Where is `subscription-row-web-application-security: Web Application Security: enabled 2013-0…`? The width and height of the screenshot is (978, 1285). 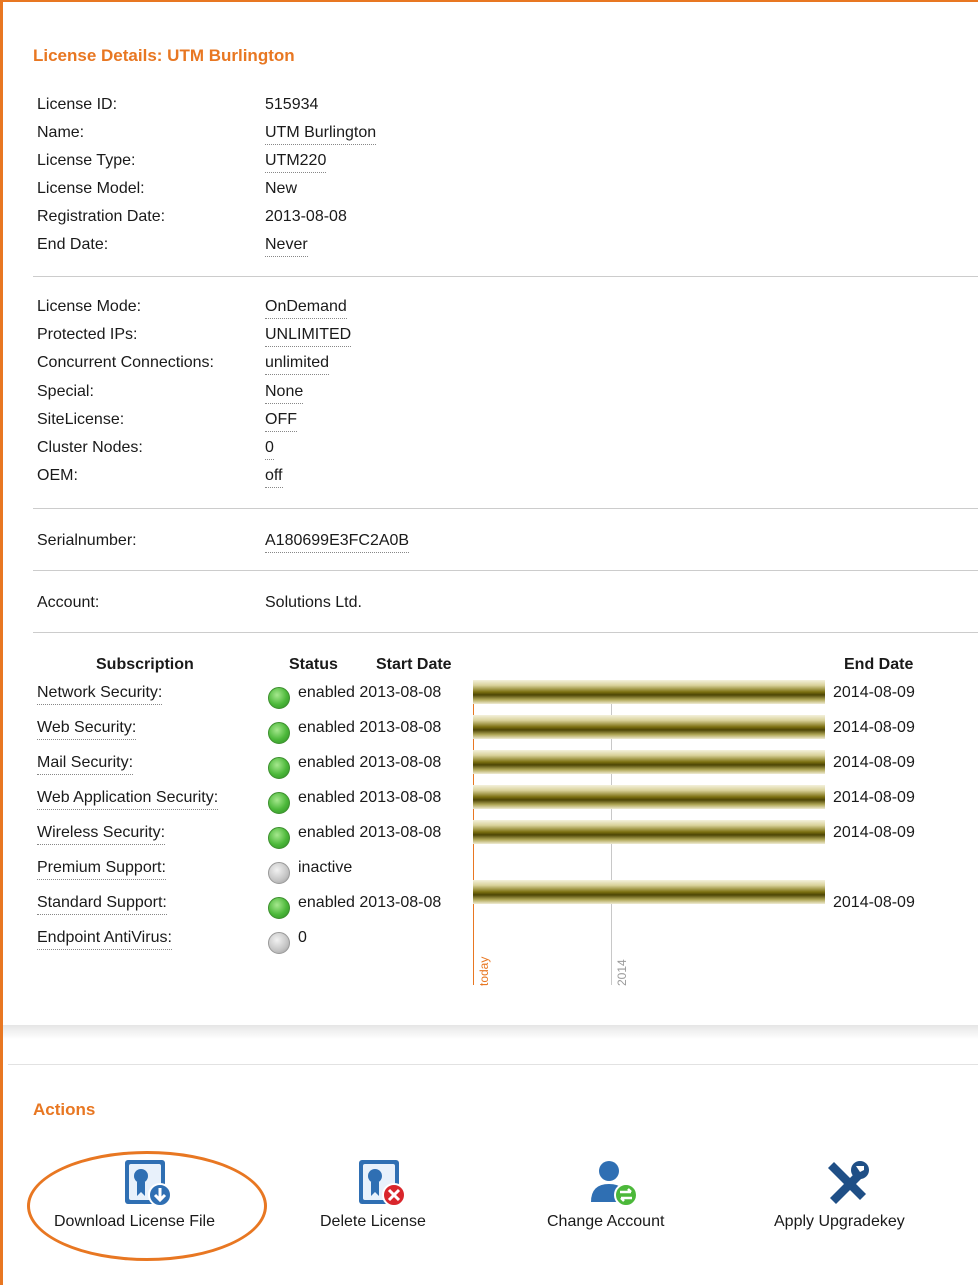
subscription-row-web-application-security: Web Application Security: enabled 2013-0… is located at coordinates (507, 802).